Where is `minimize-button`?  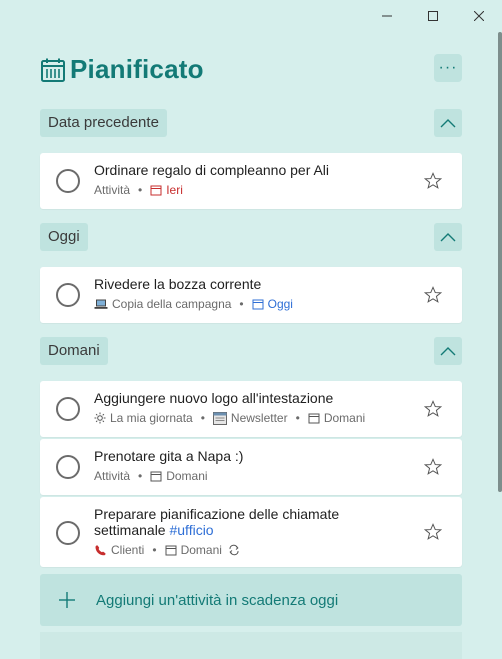 minimize-button is located at coordinates (387, 16).